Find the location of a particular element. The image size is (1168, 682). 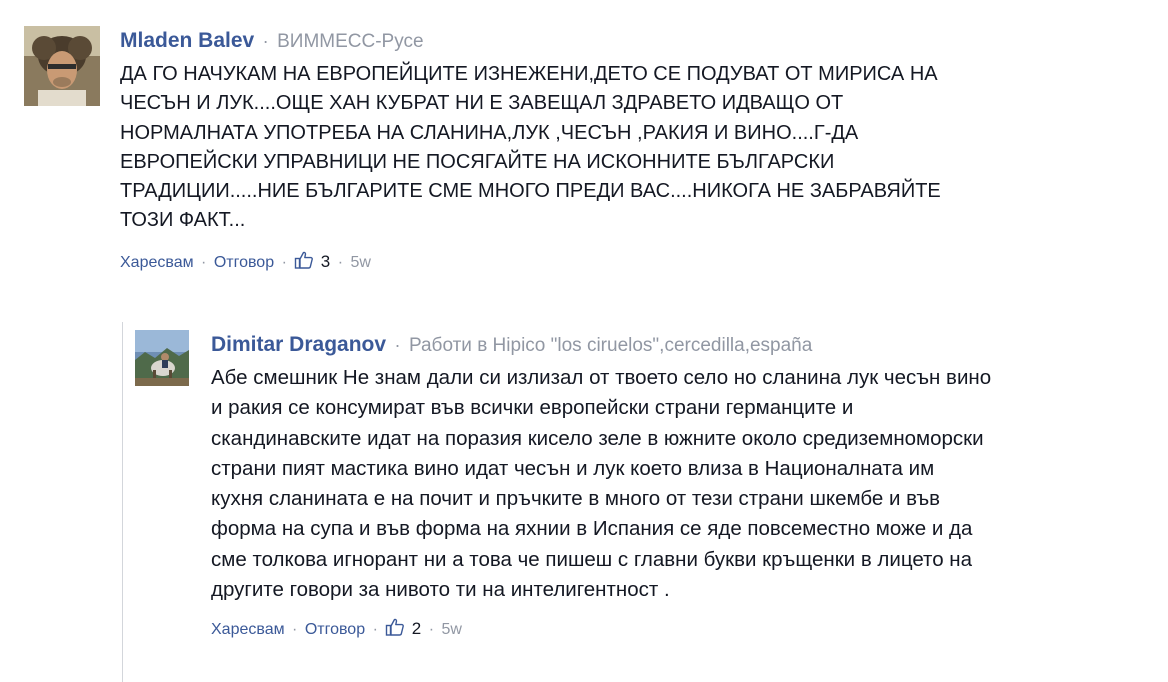

author-name: Dimitar Draganov is located at coordinates (298, 344).